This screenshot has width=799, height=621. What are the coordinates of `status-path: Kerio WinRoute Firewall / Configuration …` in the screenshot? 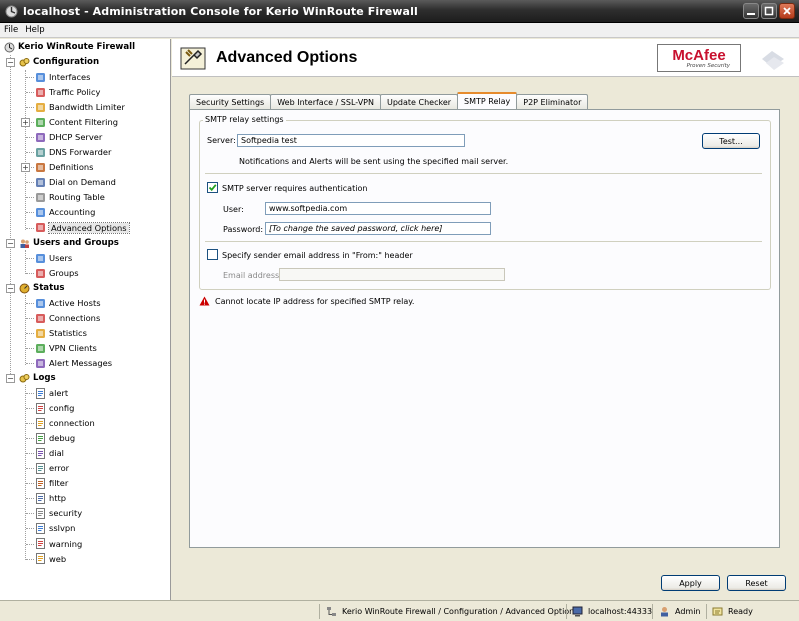 It's located at (452, 611).